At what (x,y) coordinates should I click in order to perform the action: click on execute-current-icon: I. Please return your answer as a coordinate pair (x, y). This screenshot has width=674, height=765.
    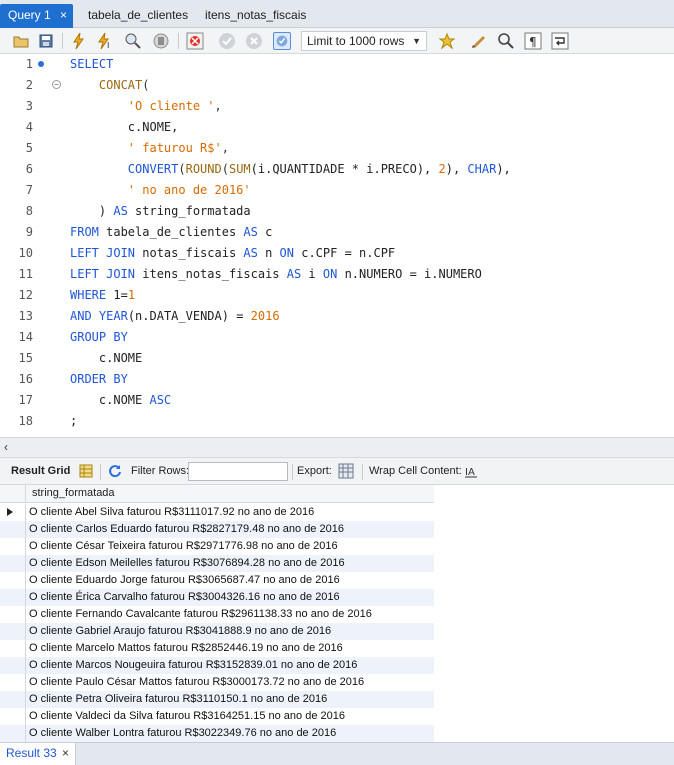
    Looking at the image, I should click on (105, 41).